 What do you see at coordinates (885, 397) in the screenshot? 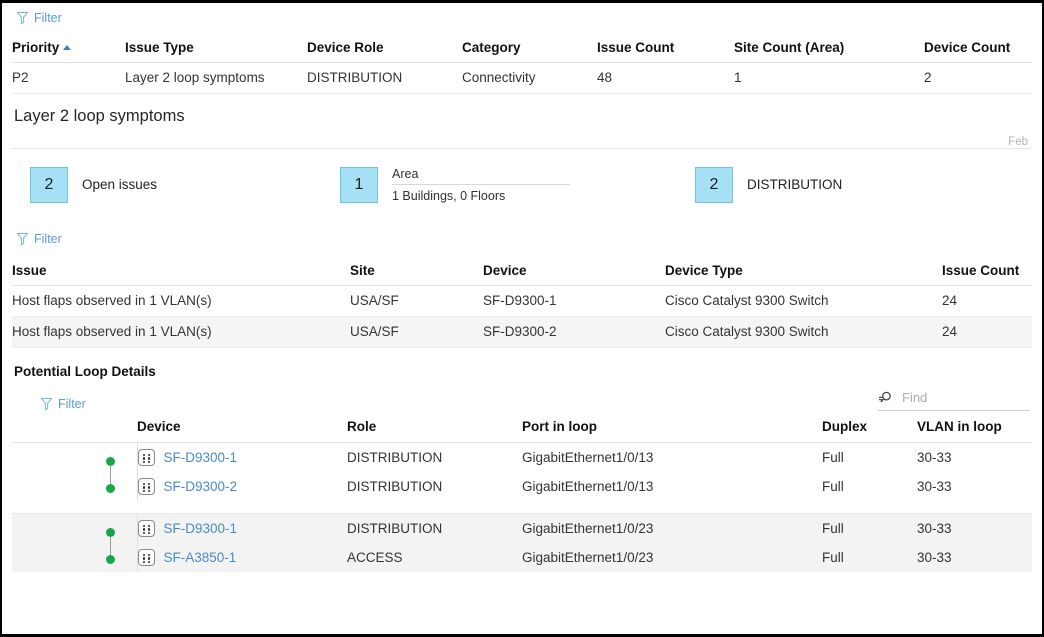
I see `search-magnifier-icon` at bounding box center [885, 397].